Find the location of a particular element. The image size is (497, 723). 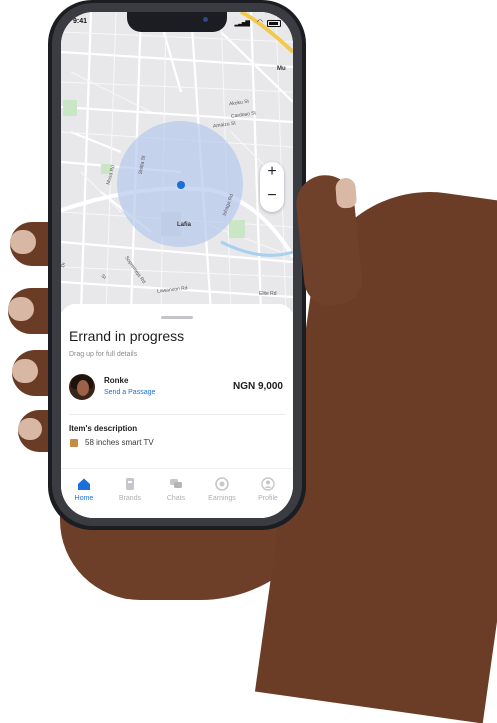

tab-home: Home is located at coordinates (84, 489).